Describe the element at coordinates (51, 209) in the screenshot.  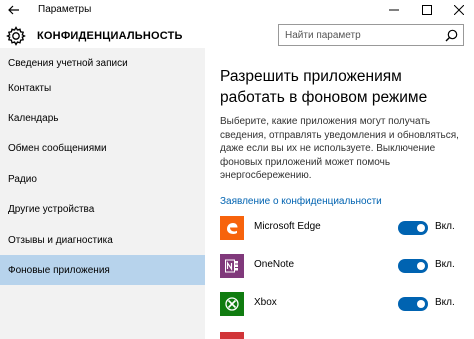
I see `sidebar-item-label: Другие устройства` at that location.